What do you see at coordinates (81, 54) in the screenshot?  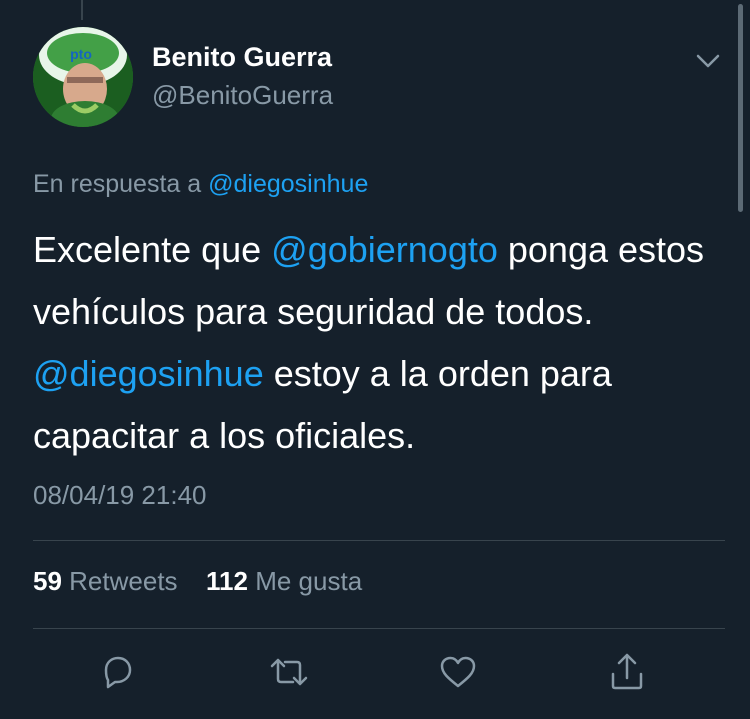 I see `svg-text: pto` at bounding box center [81, 54].